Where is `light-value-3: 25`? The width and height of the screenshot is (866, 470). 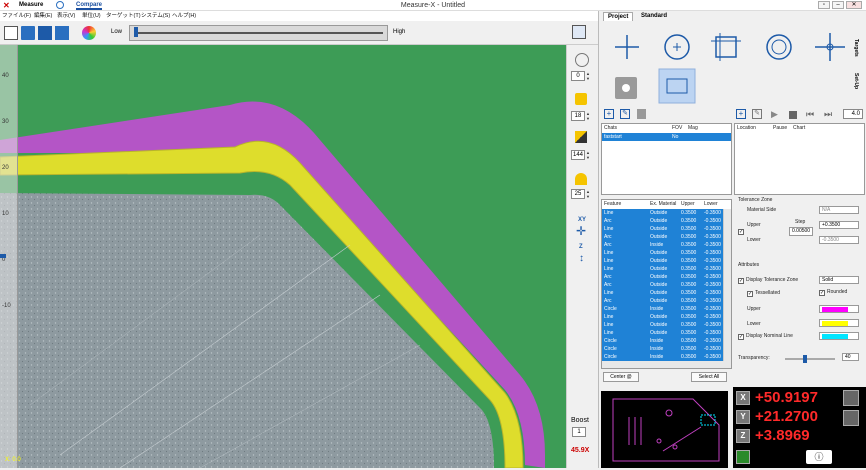
light-value-3: 25 is located at coordinates (578, 194).